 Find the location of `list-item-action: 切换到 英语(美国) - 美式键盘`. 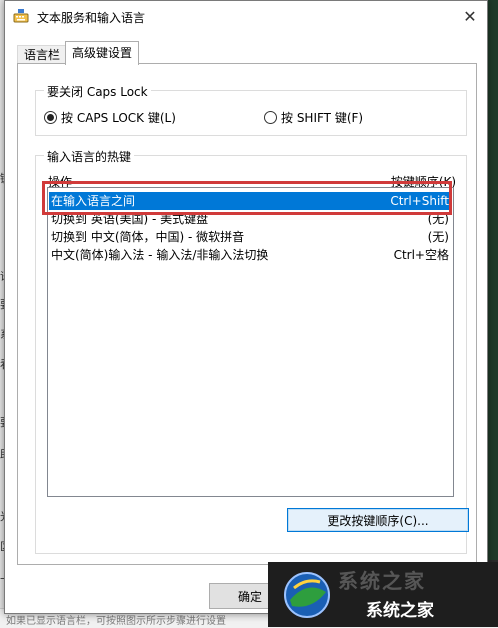

list-item-action: 切换到 英语(美国) - 美式键盘 is located at coordinates (130, 219).